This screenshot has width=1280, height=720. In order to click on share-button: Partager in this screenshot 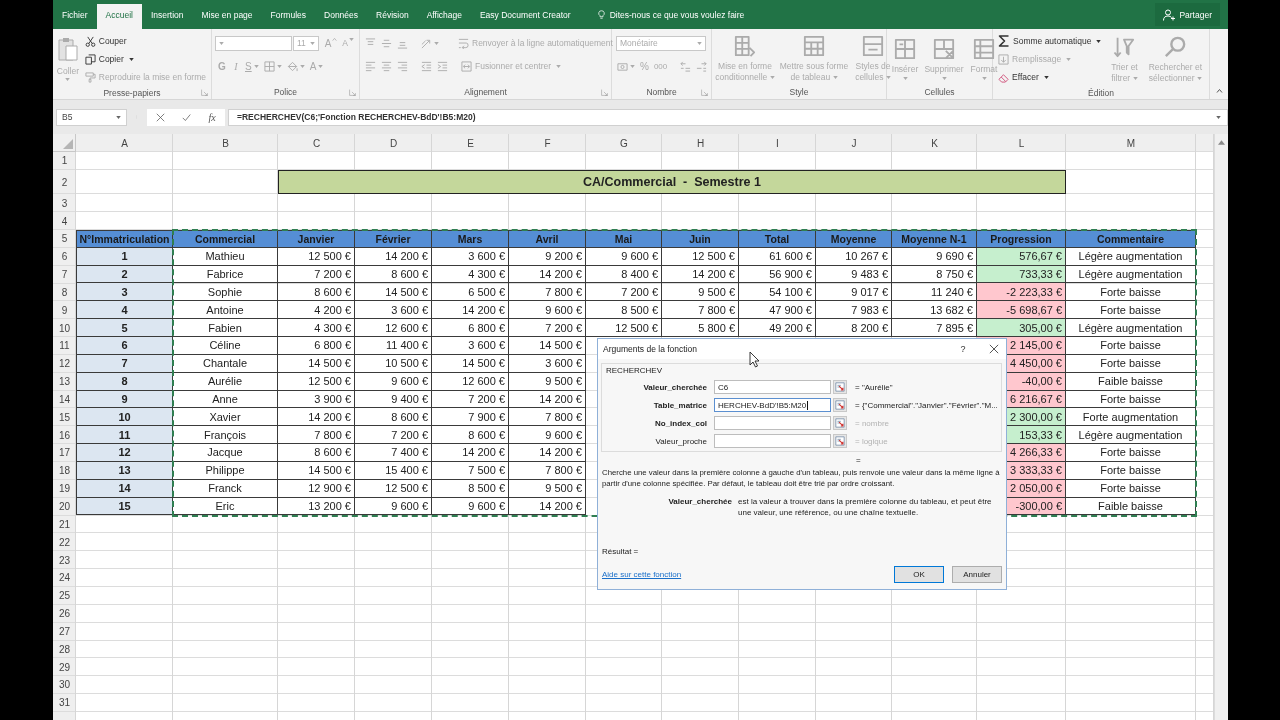, I will do `click(1187, 14)`.